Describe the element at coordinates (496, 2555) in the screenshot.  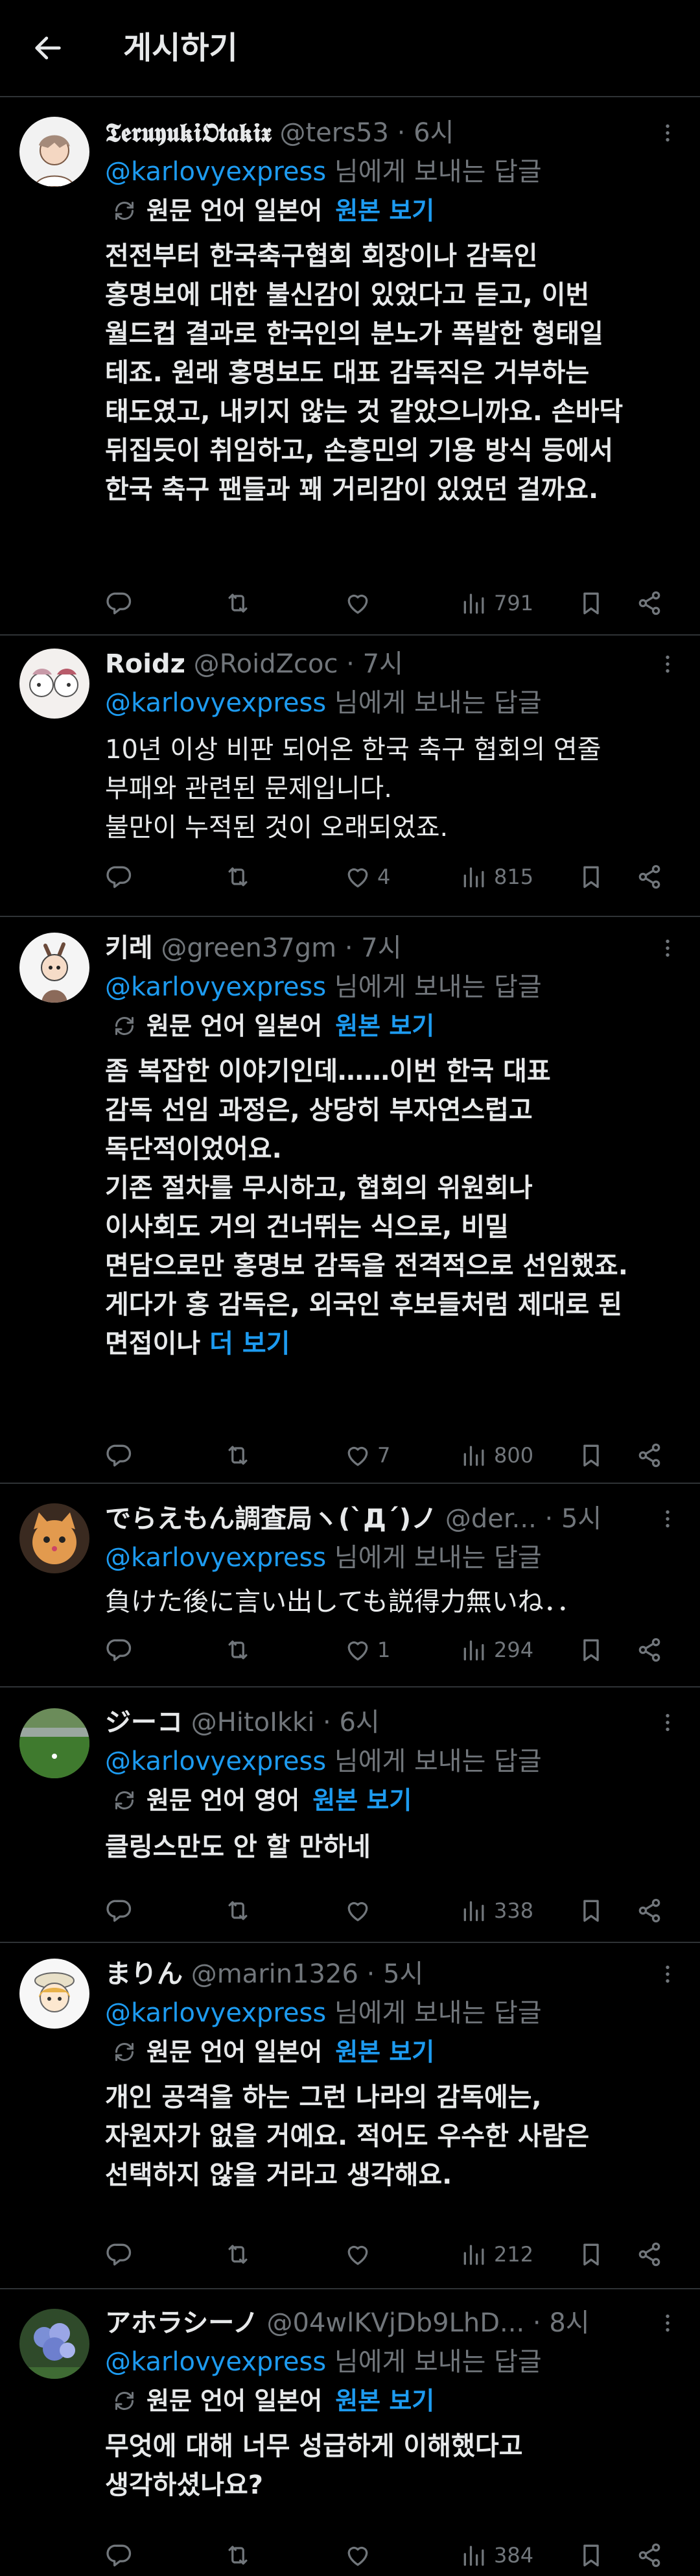
I see `views-button: 384` at that location.